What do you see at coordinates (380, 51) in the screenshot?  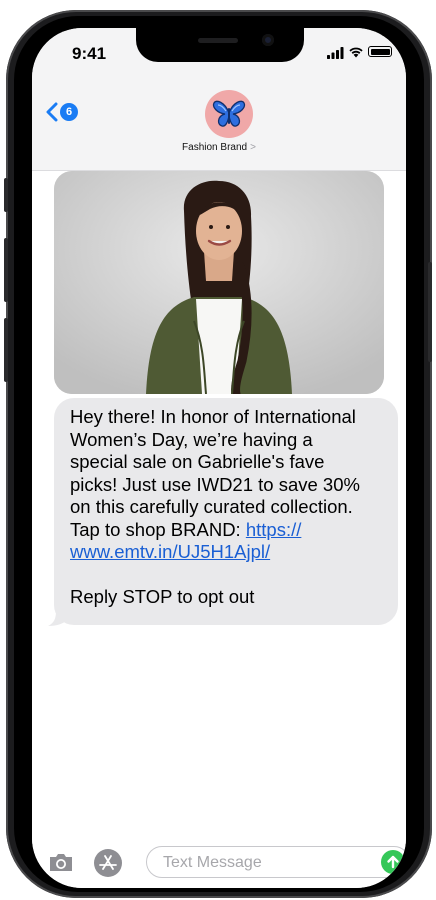 I see `battery-icon` at bounding box center [380, 51].